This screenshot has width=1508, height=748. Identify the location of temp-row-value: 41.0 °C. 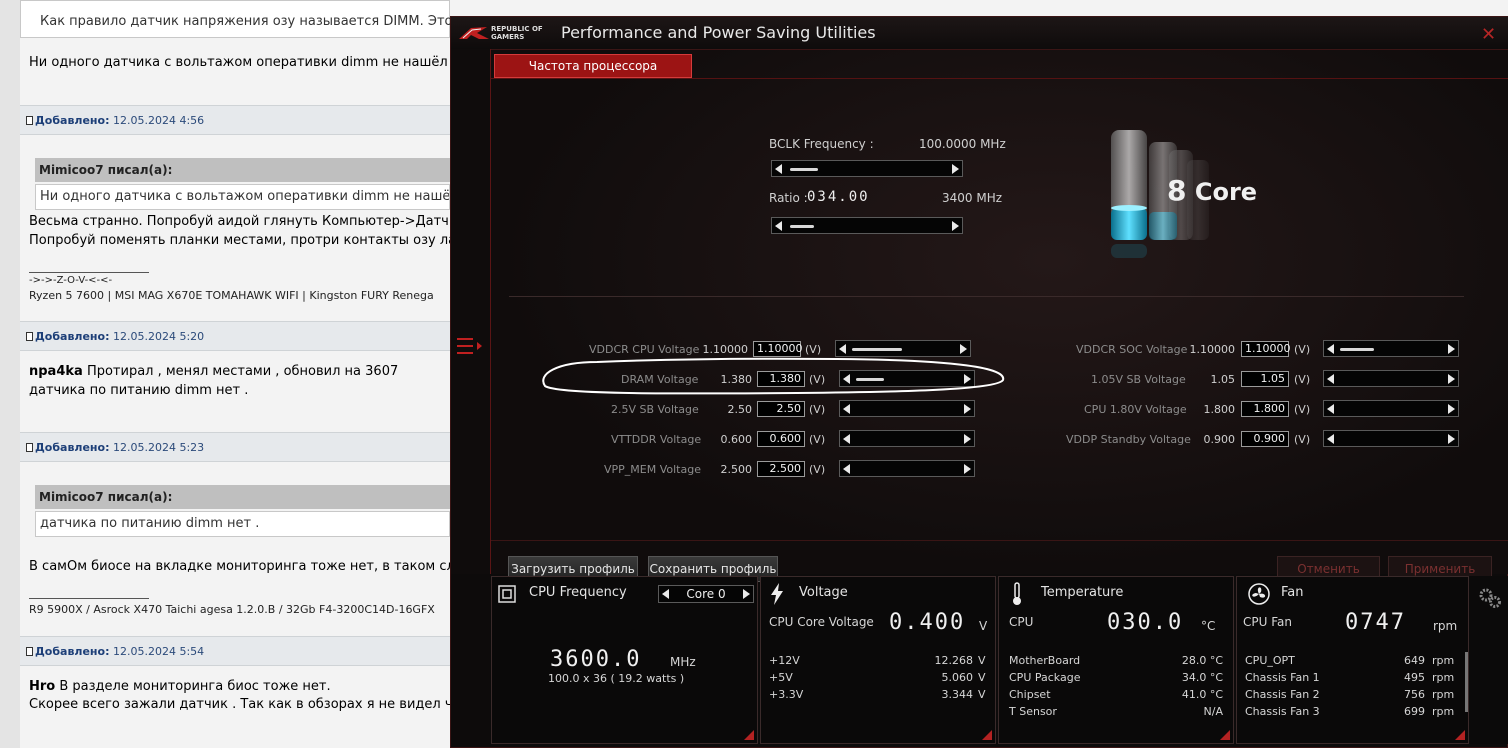
(1202, 694).